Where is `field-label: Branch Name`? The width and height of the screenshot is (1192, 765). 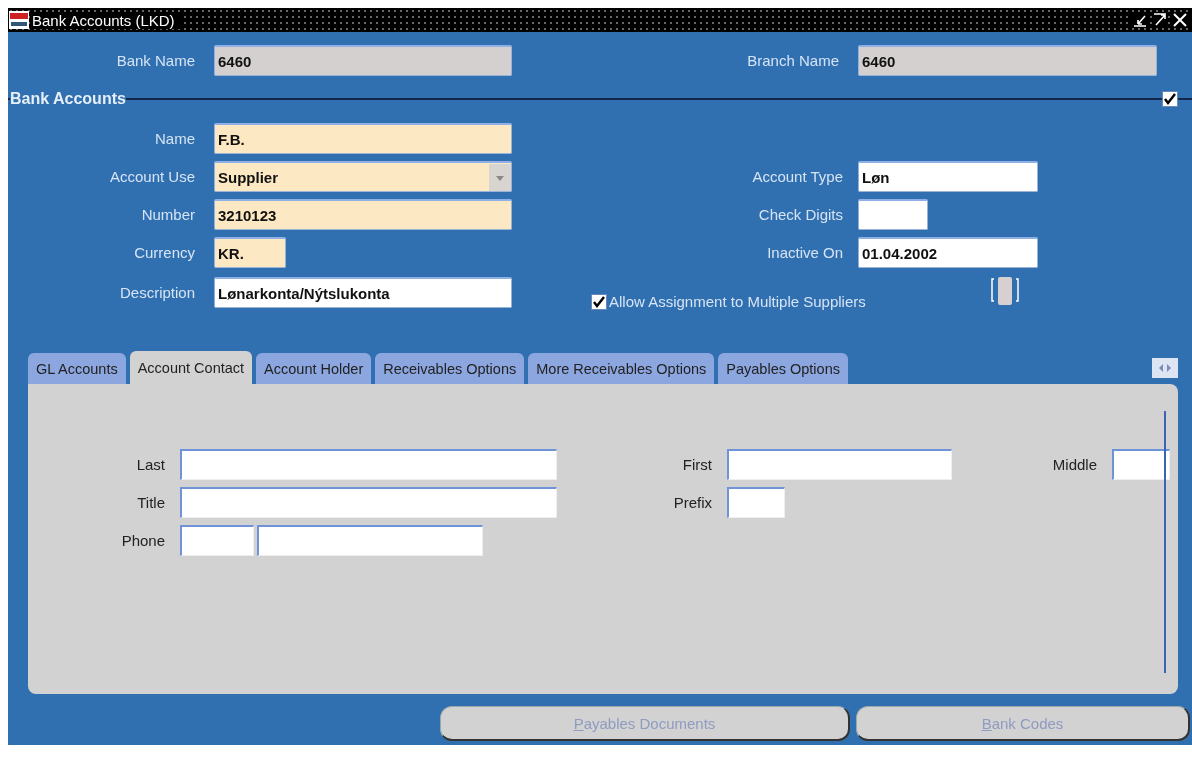
field-label: Branch Name is located at coordinates (792, 60).